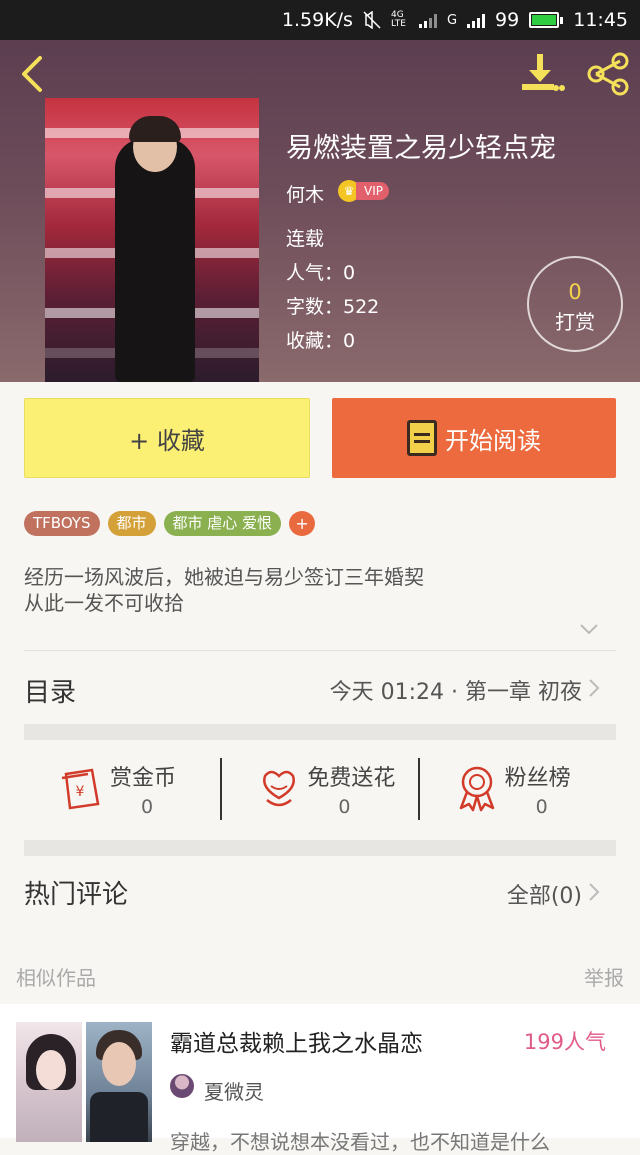 This screenshot has height=1155, width=640. I want to click on book-favorites: 收藏：0, so click(321, 341).